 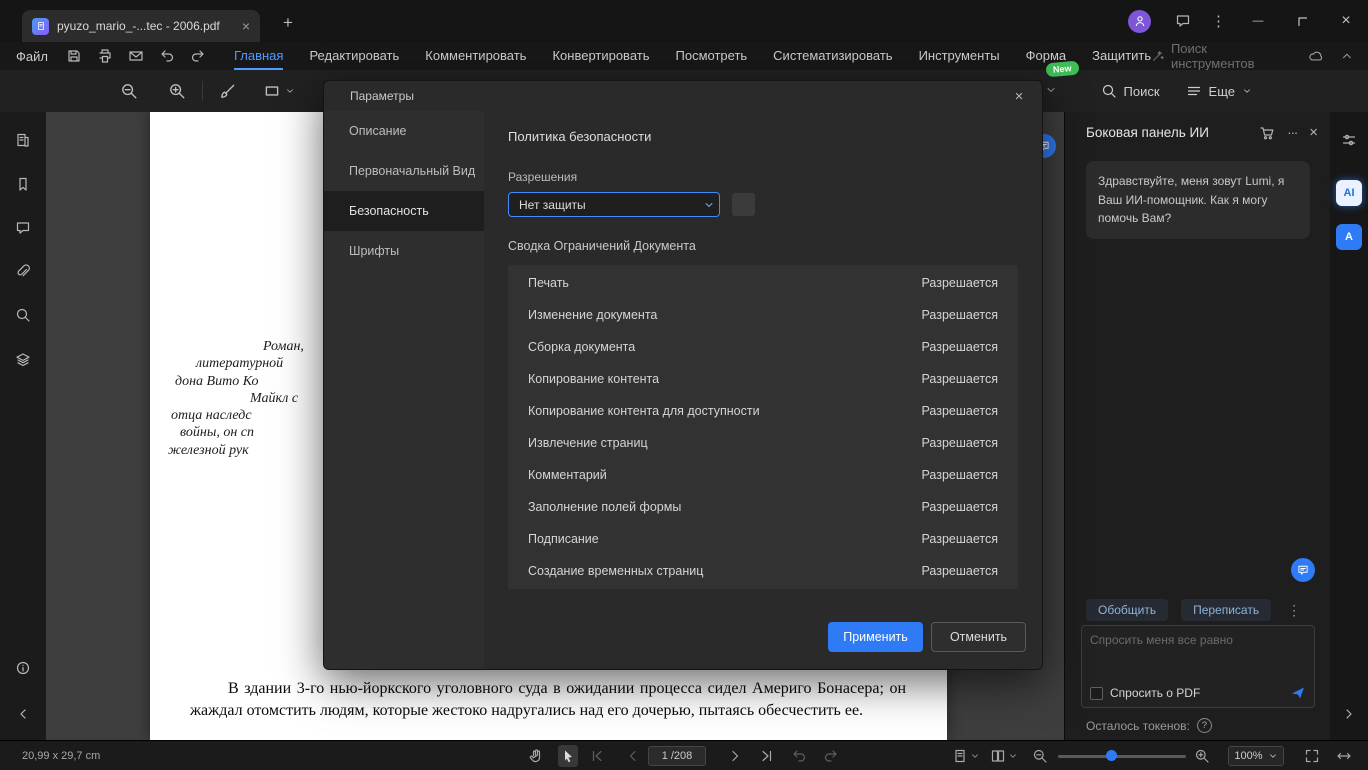 What do you see at coordinates (966, 755) in the screenshot?
I see `page-view-mode-icon` at bounding box center [966, 755].